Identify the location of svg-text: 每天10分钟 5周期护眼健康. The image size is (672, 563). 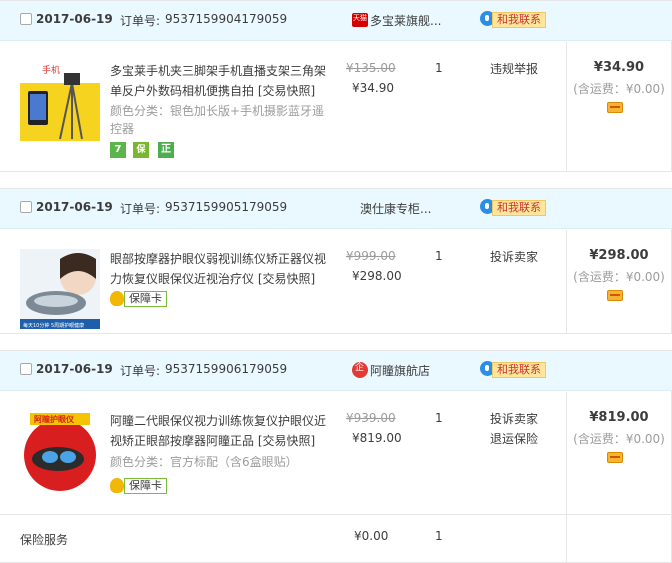
(53, 325).